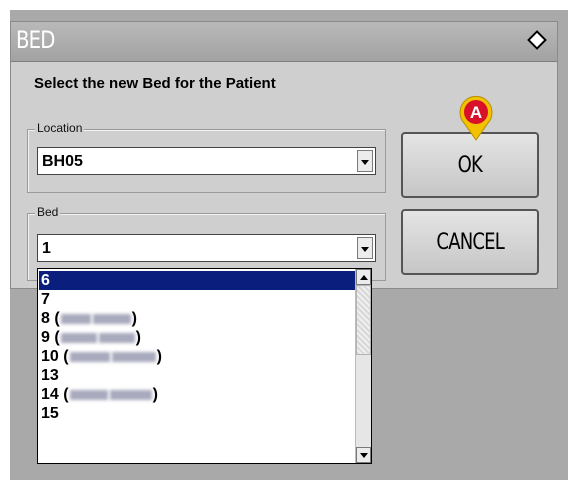 The image size is (579, 491). What do you see at coordinates (206, 161) in the screenshot?
I see `location-select: BH05` at bounding box center [206, 161].